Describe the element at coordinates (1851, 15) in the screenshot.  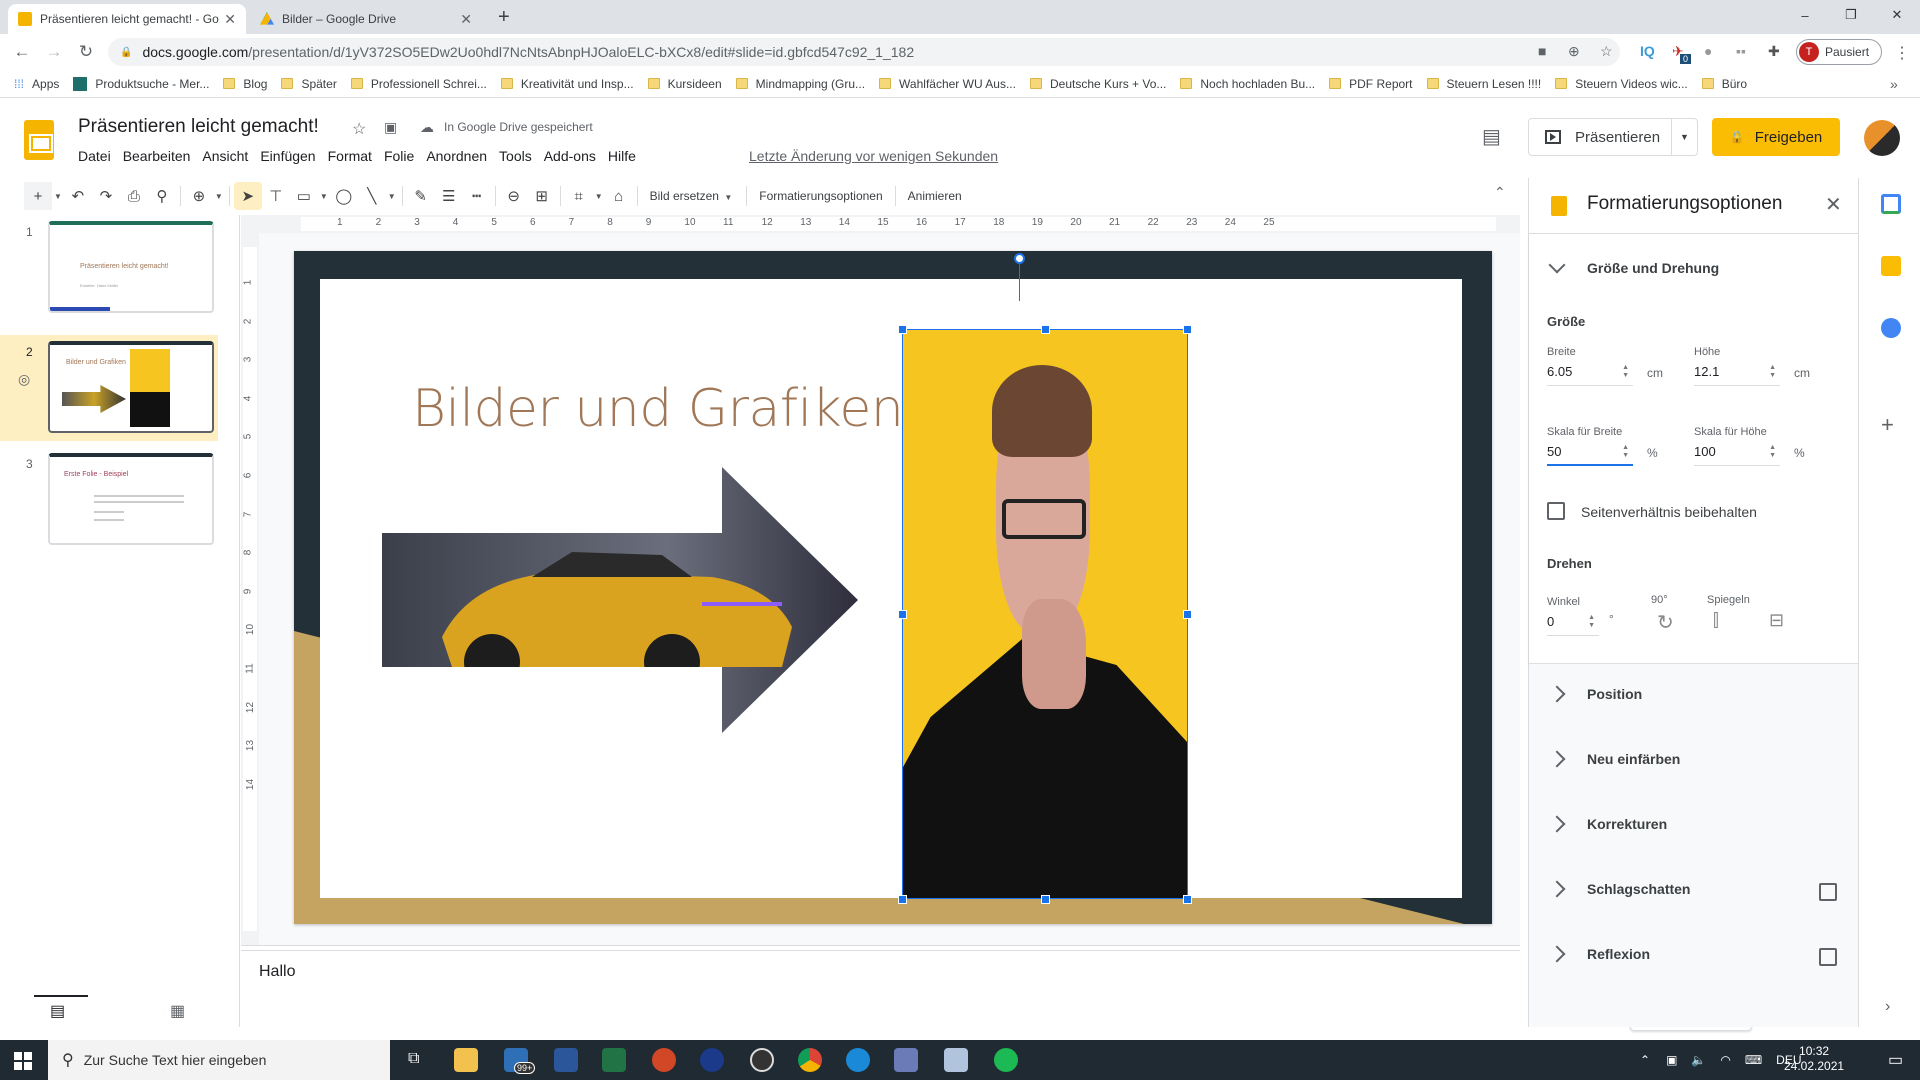
I see `restore-button: ❐` at that location.